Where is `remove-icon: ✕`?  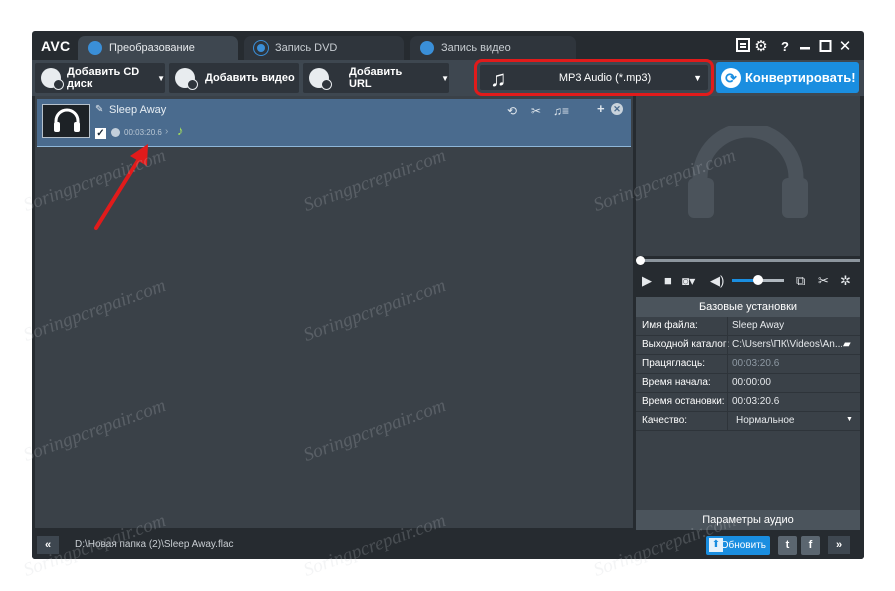 remove-icon: ✕ is located at coordinates (617, 109).